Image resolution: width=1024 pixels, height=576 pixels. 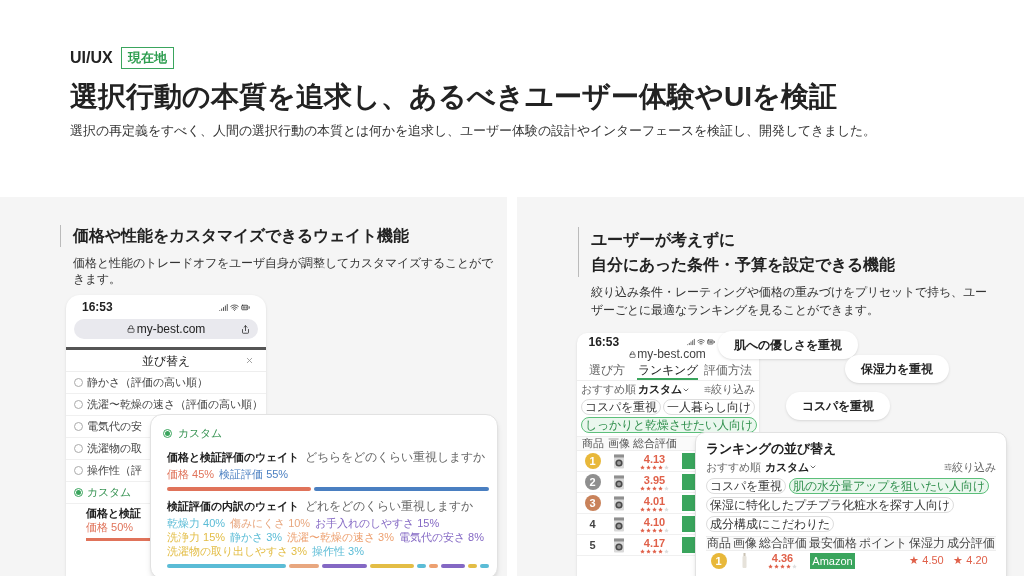 What do you see at coordinates (114, 426) in the screenshot?
I see `sort-option: 電気代の安` at bounding box center [114, 426].